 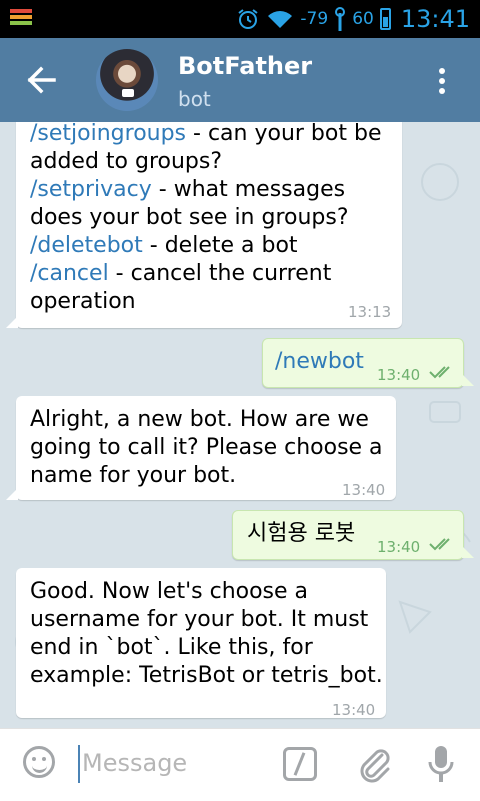 What do you see at coordinates (126, 161) in the screenshot?
I see `message-line: added to groups?` at bounding box center [126, 161].